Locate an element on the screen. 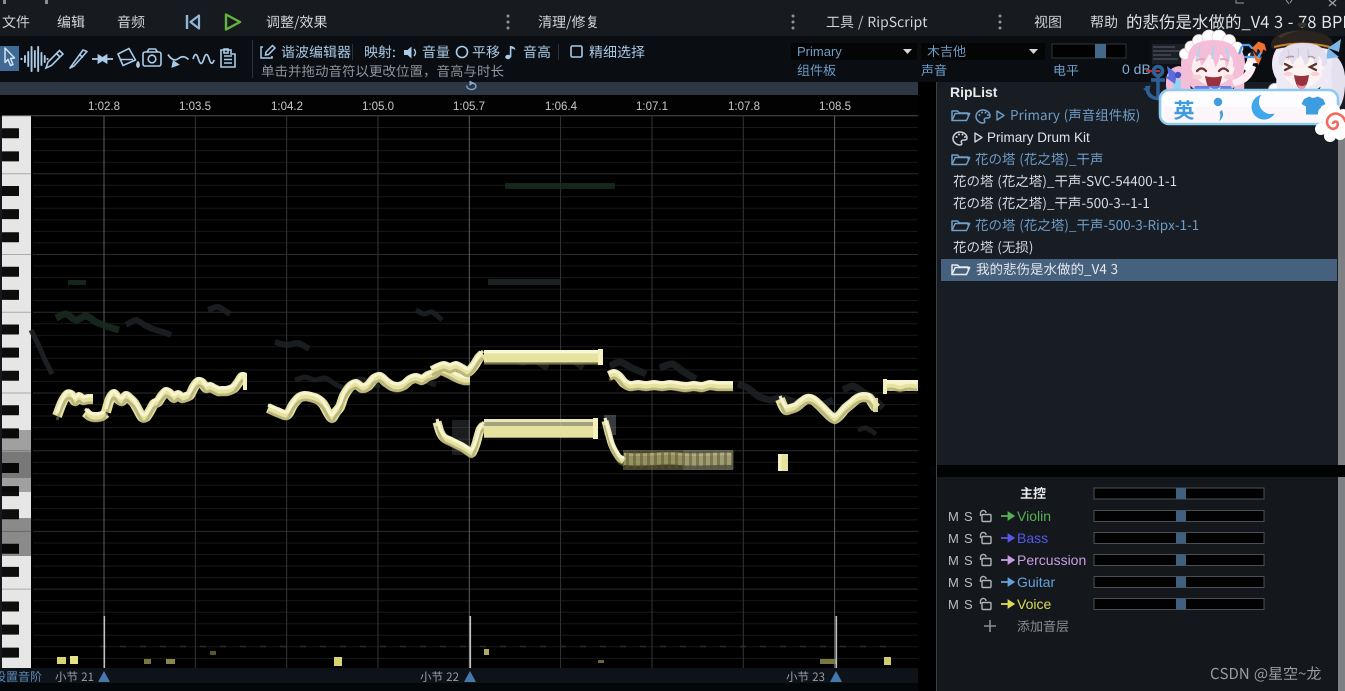  svg-text: 1:07.1 is located at coordinates (652, 107).